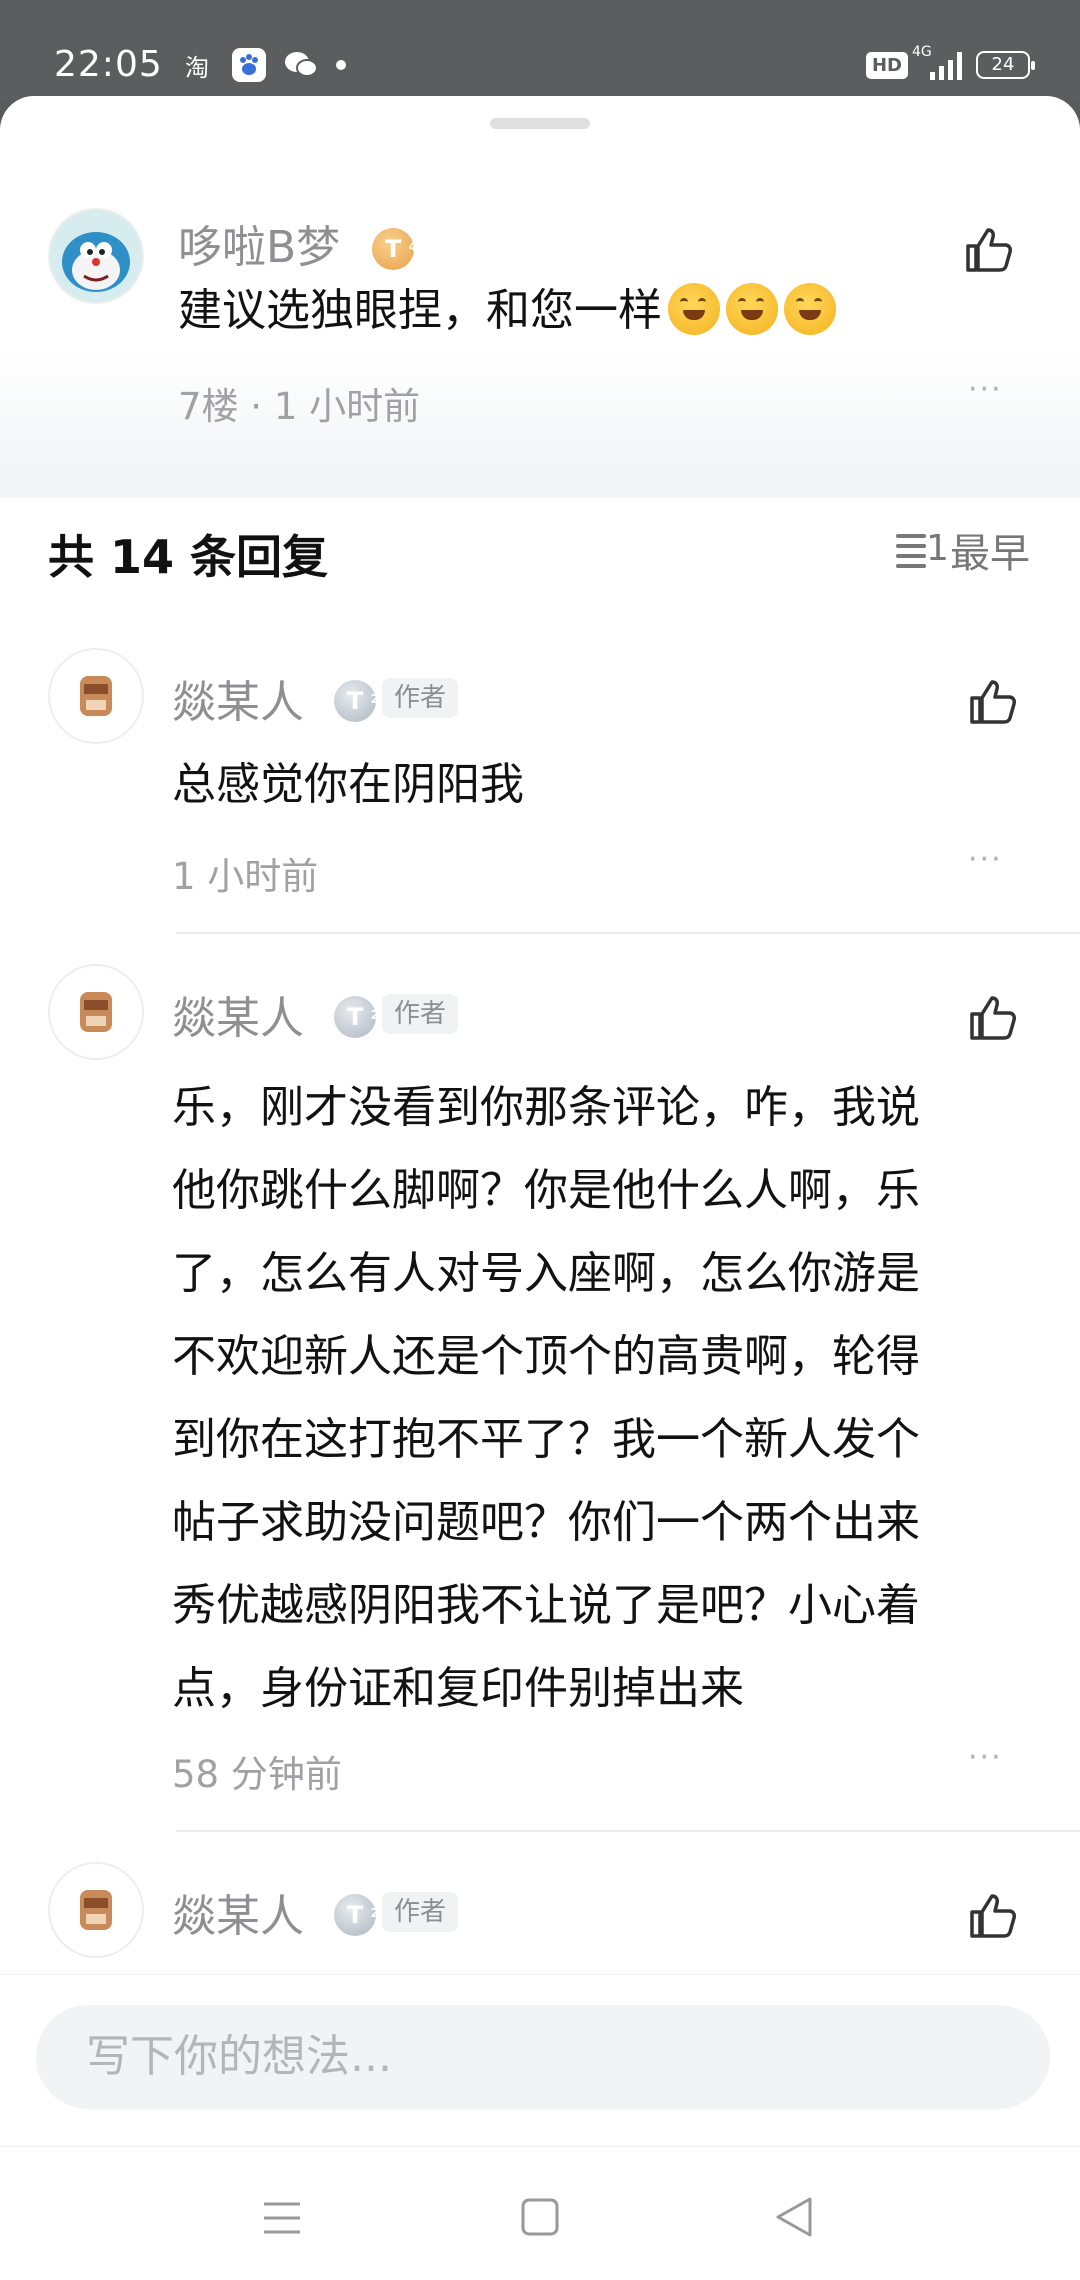 Image resolution: width=1080 pixels, height=2280 pixels. What do you see at coordinates (540, 50) in the screenshot?
I see `status-bar: 22:05 淘 HD 4G 24` at bounding box center [540, 50].